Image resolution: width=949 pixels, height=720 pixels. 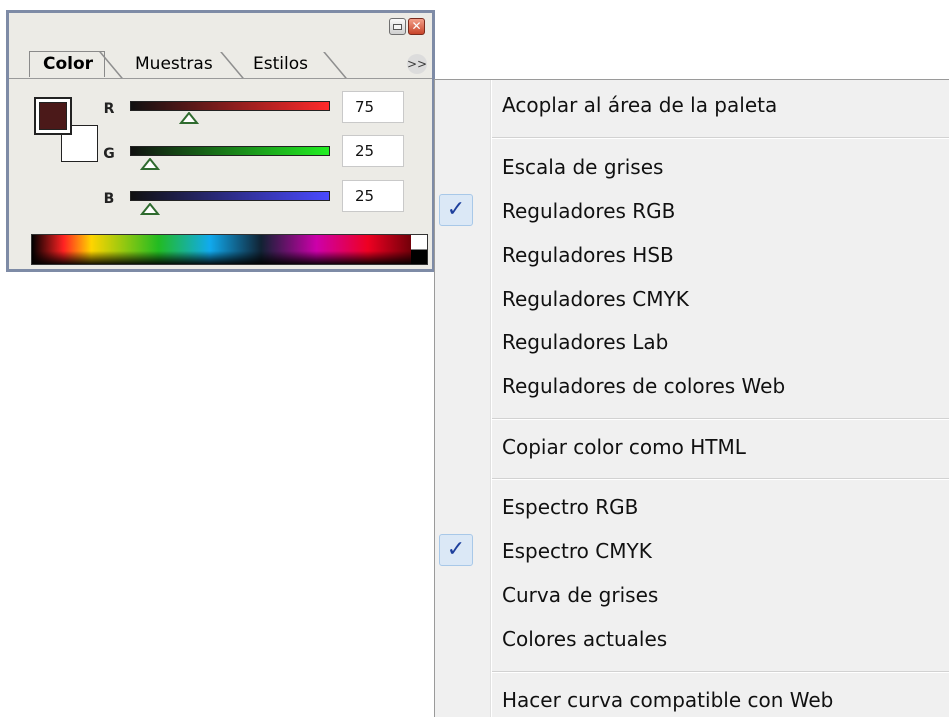 What do you see at coordinates (230, 196) in the screenshot?
I see `slider-b-track` at bounding box center [230, 196].